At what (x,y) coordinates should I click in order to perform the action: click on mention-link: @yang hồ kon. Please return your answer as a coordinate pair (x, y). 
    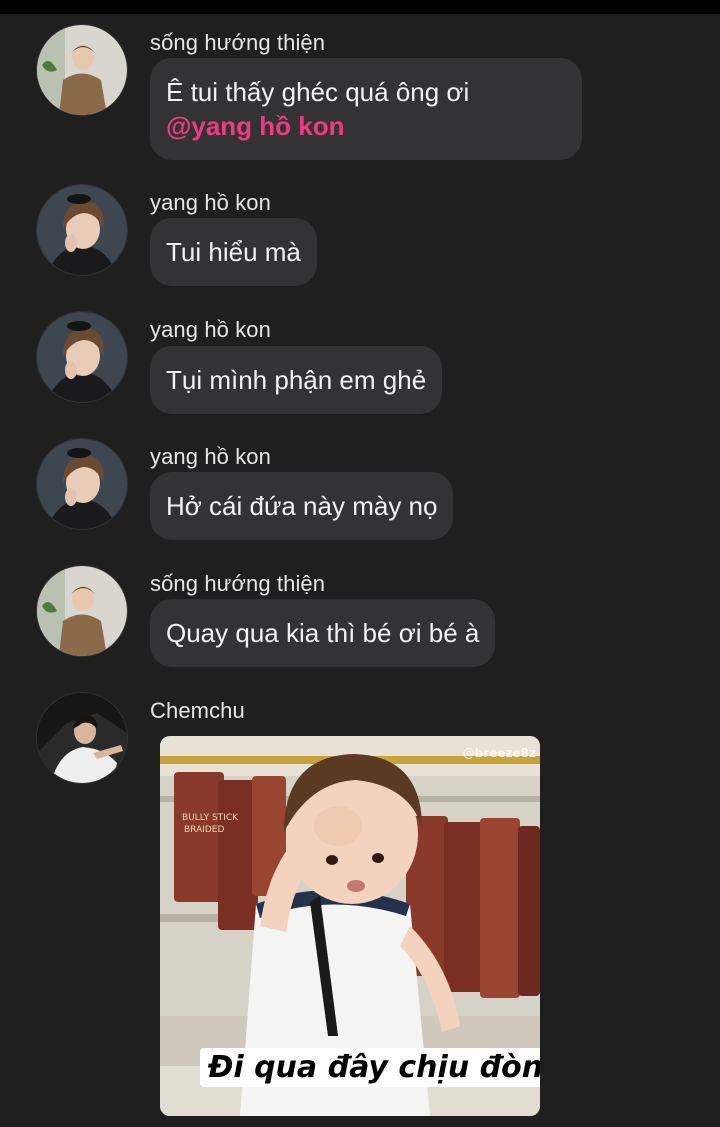
    Looking at the image, I should click on (366, 126).